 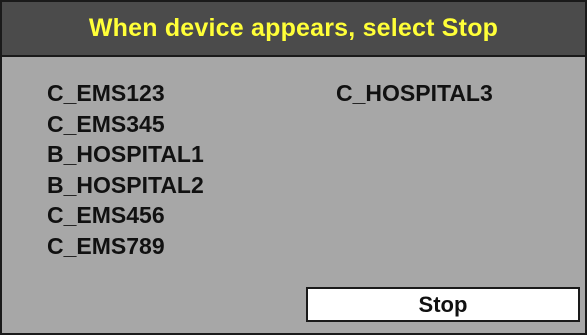 I want to click on header-title: When device appears, select Stop, so click(x=293, y=28).